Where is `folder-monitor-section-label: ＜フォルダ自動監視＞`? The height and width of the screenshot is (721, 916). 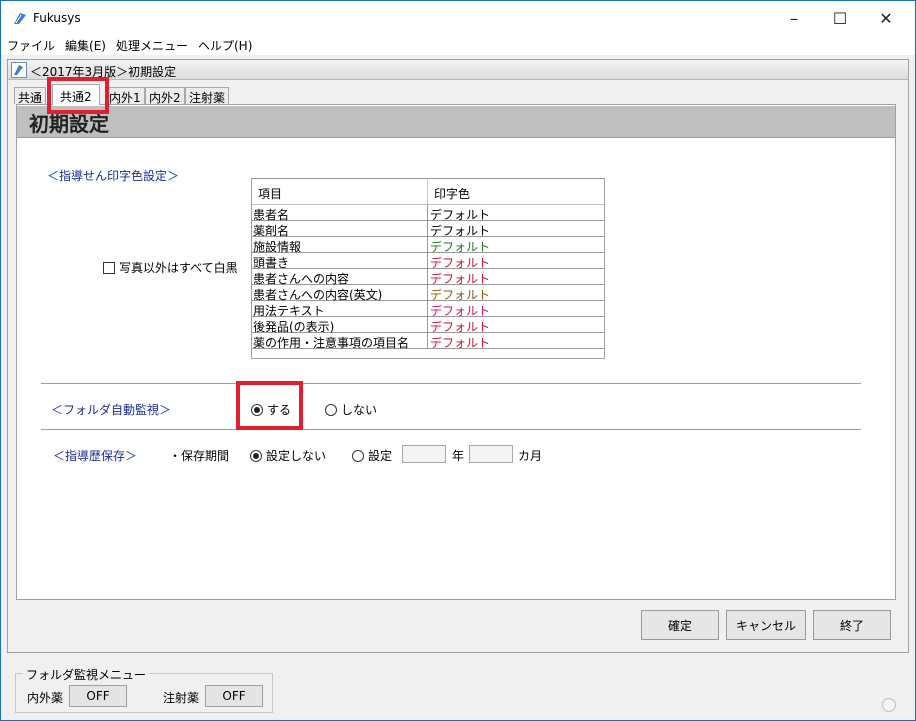
folder-monitor-section-label: ＜フォルダ自動監視＞ is located at coordinates (111, 410).